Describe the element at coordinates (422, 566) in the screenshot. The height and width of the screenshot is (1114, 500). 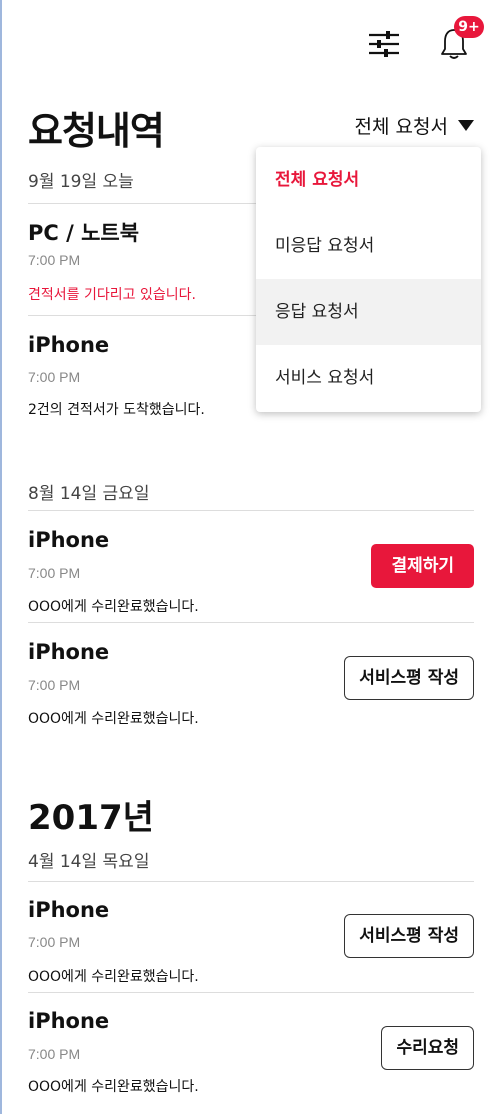
I see `pay-button: 결제하기` at that location.